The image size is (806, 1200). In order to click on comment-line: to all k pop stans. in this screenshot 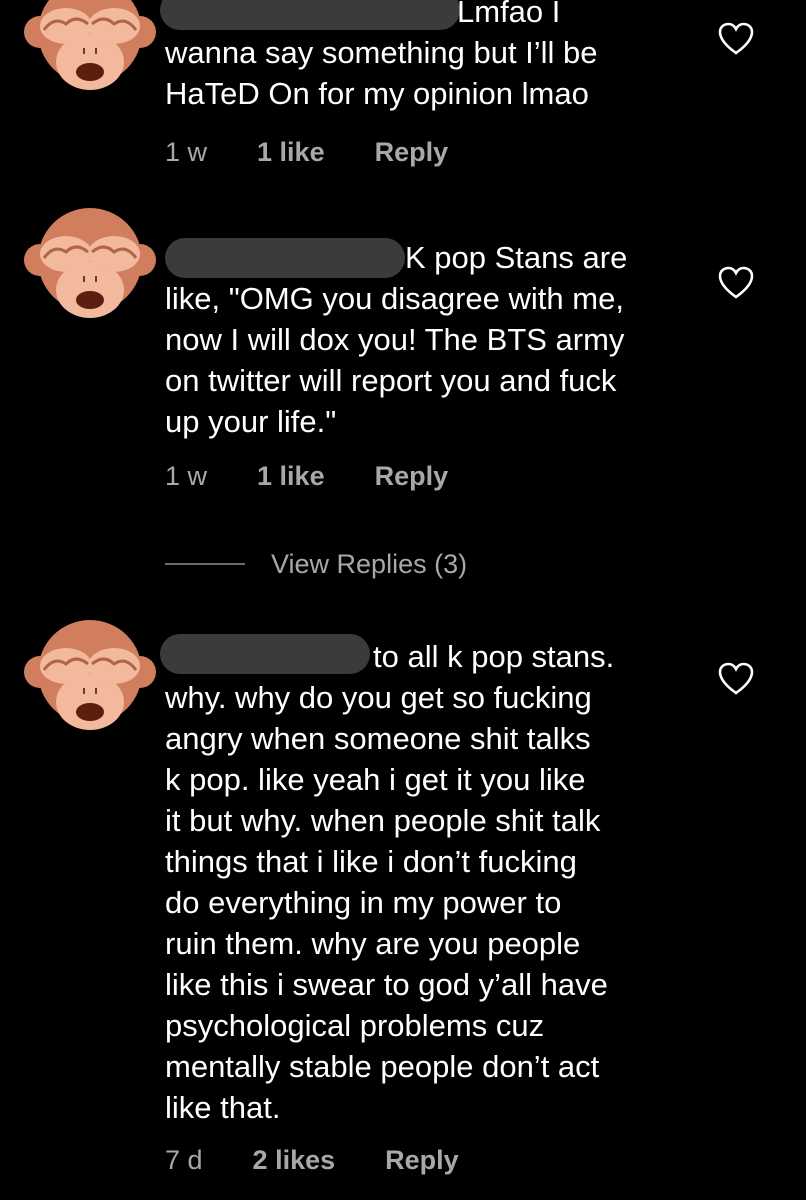, I will do `click(494, 656)`.